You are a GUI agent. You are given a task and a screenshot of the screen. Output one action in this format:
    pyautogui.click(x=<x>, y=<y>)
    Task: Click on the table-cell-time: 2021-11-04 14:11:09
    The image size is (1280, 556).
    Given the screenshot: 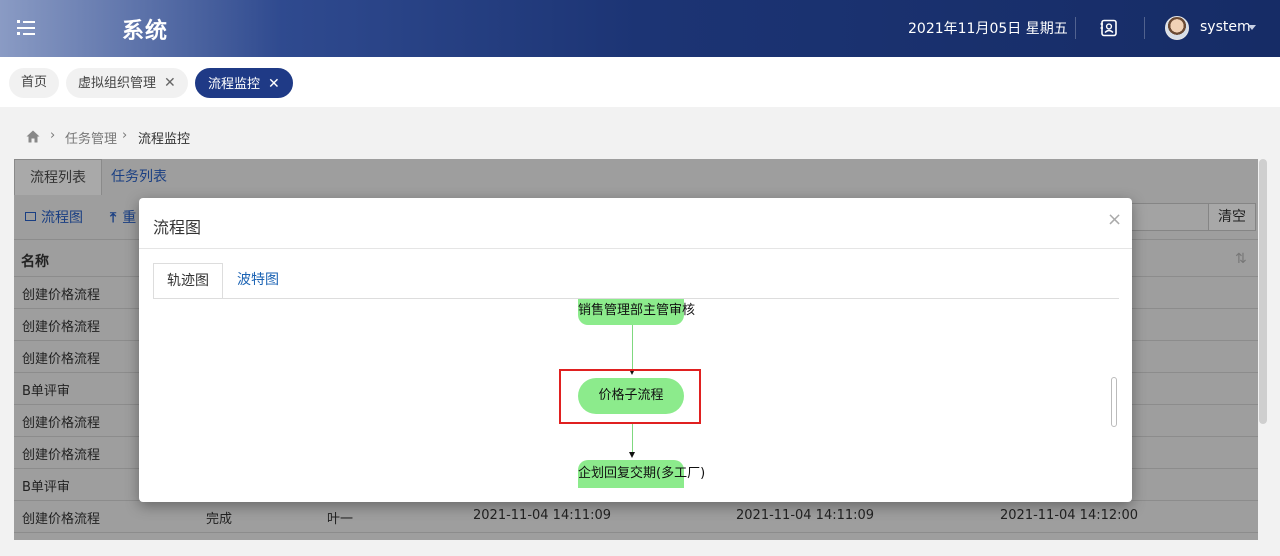 What is the action you would take?
    pyautogui.click(x=805, y=515)
    